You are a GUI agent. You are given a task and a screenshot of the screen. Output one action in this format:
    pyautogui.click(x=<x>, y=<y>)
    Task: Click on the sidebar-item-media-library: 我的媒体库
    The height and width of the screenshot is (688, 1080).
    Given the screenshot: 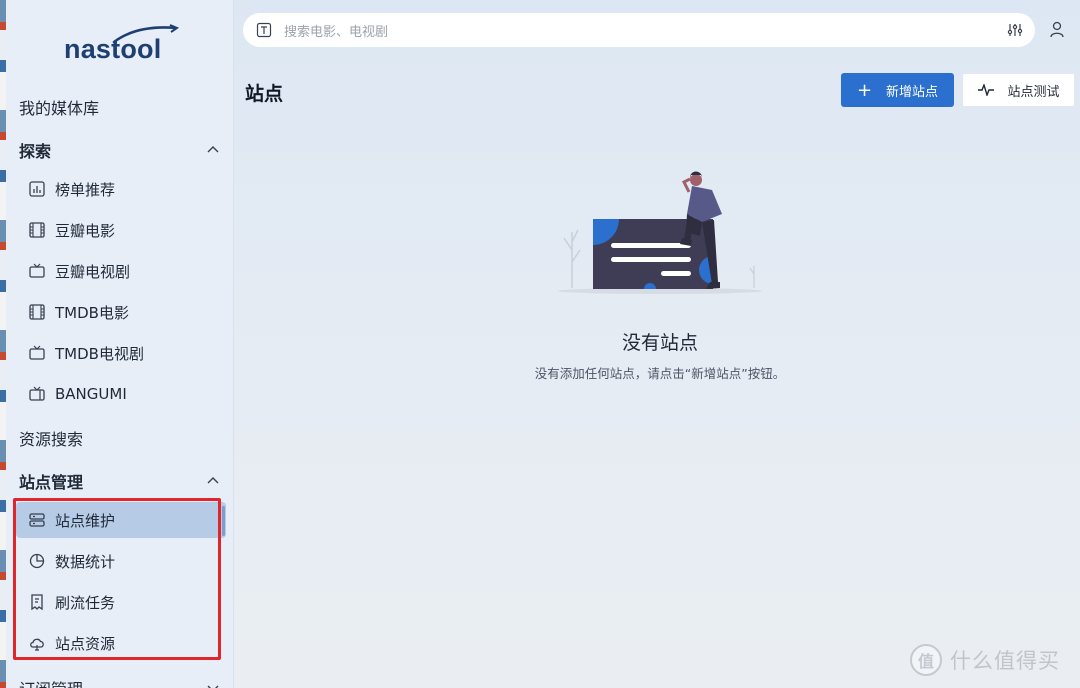 What is the action you would take?
    pyautogui.click(x=59, y=107)
    